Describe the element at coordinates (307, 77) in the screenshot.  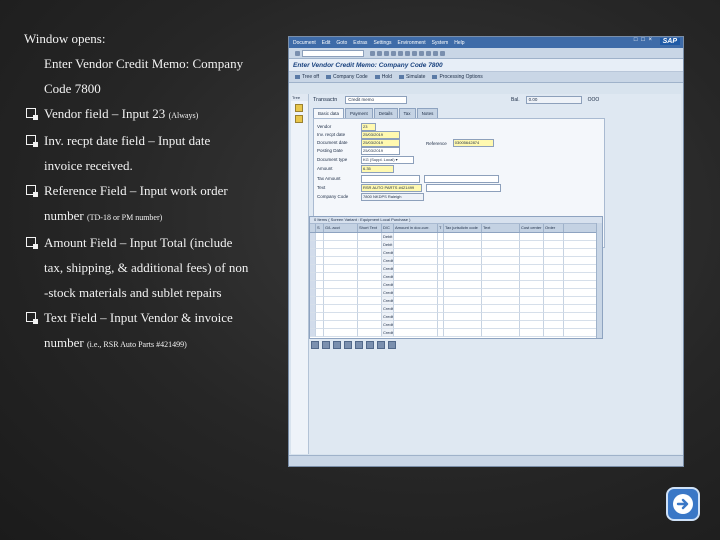
I see `tree-off-button: Tree off` at that location.